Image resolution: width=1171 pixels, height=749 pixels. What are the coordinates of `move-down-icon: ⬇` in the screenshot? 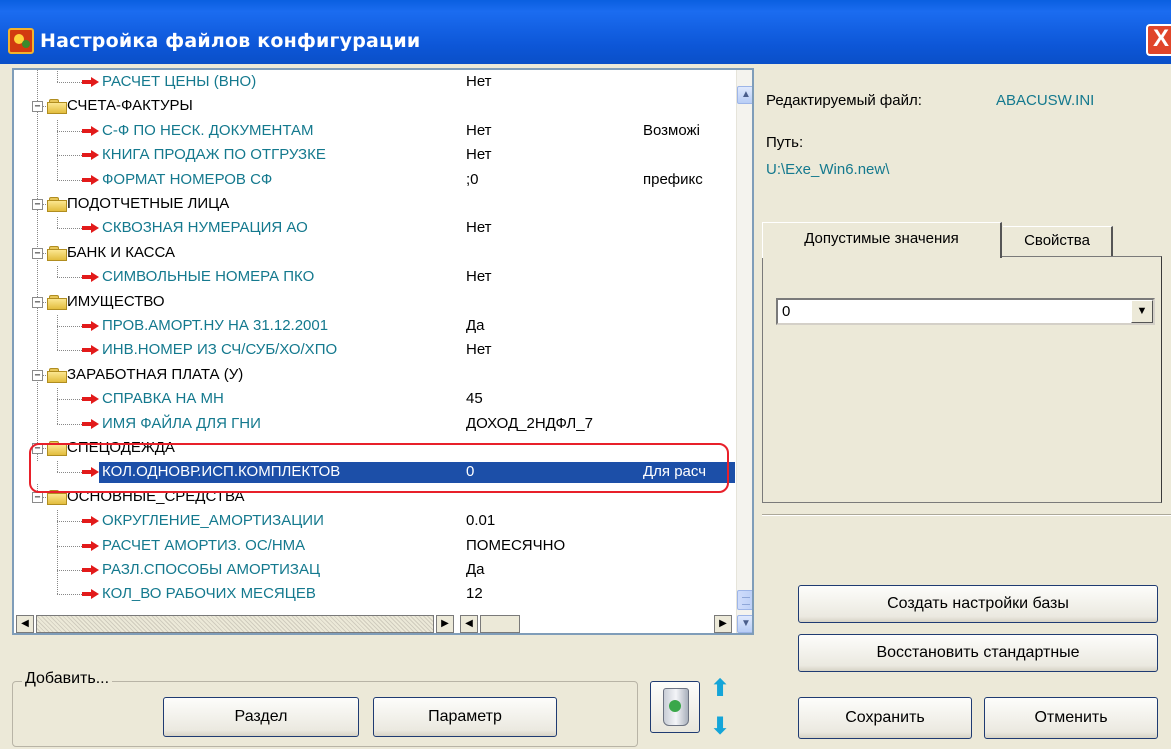 It's located at (720, 729).